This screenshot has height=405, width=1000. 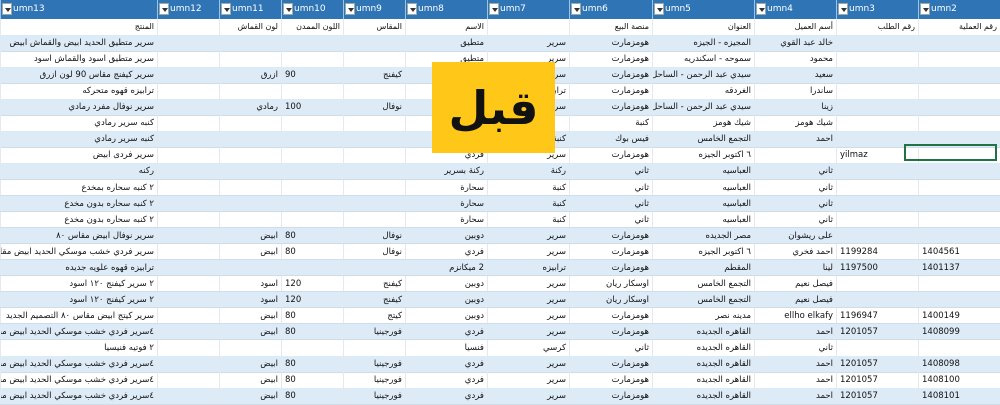 I want to click on table-cell: ترابيزه قهوه متحركه, so click(x=78, y=91).